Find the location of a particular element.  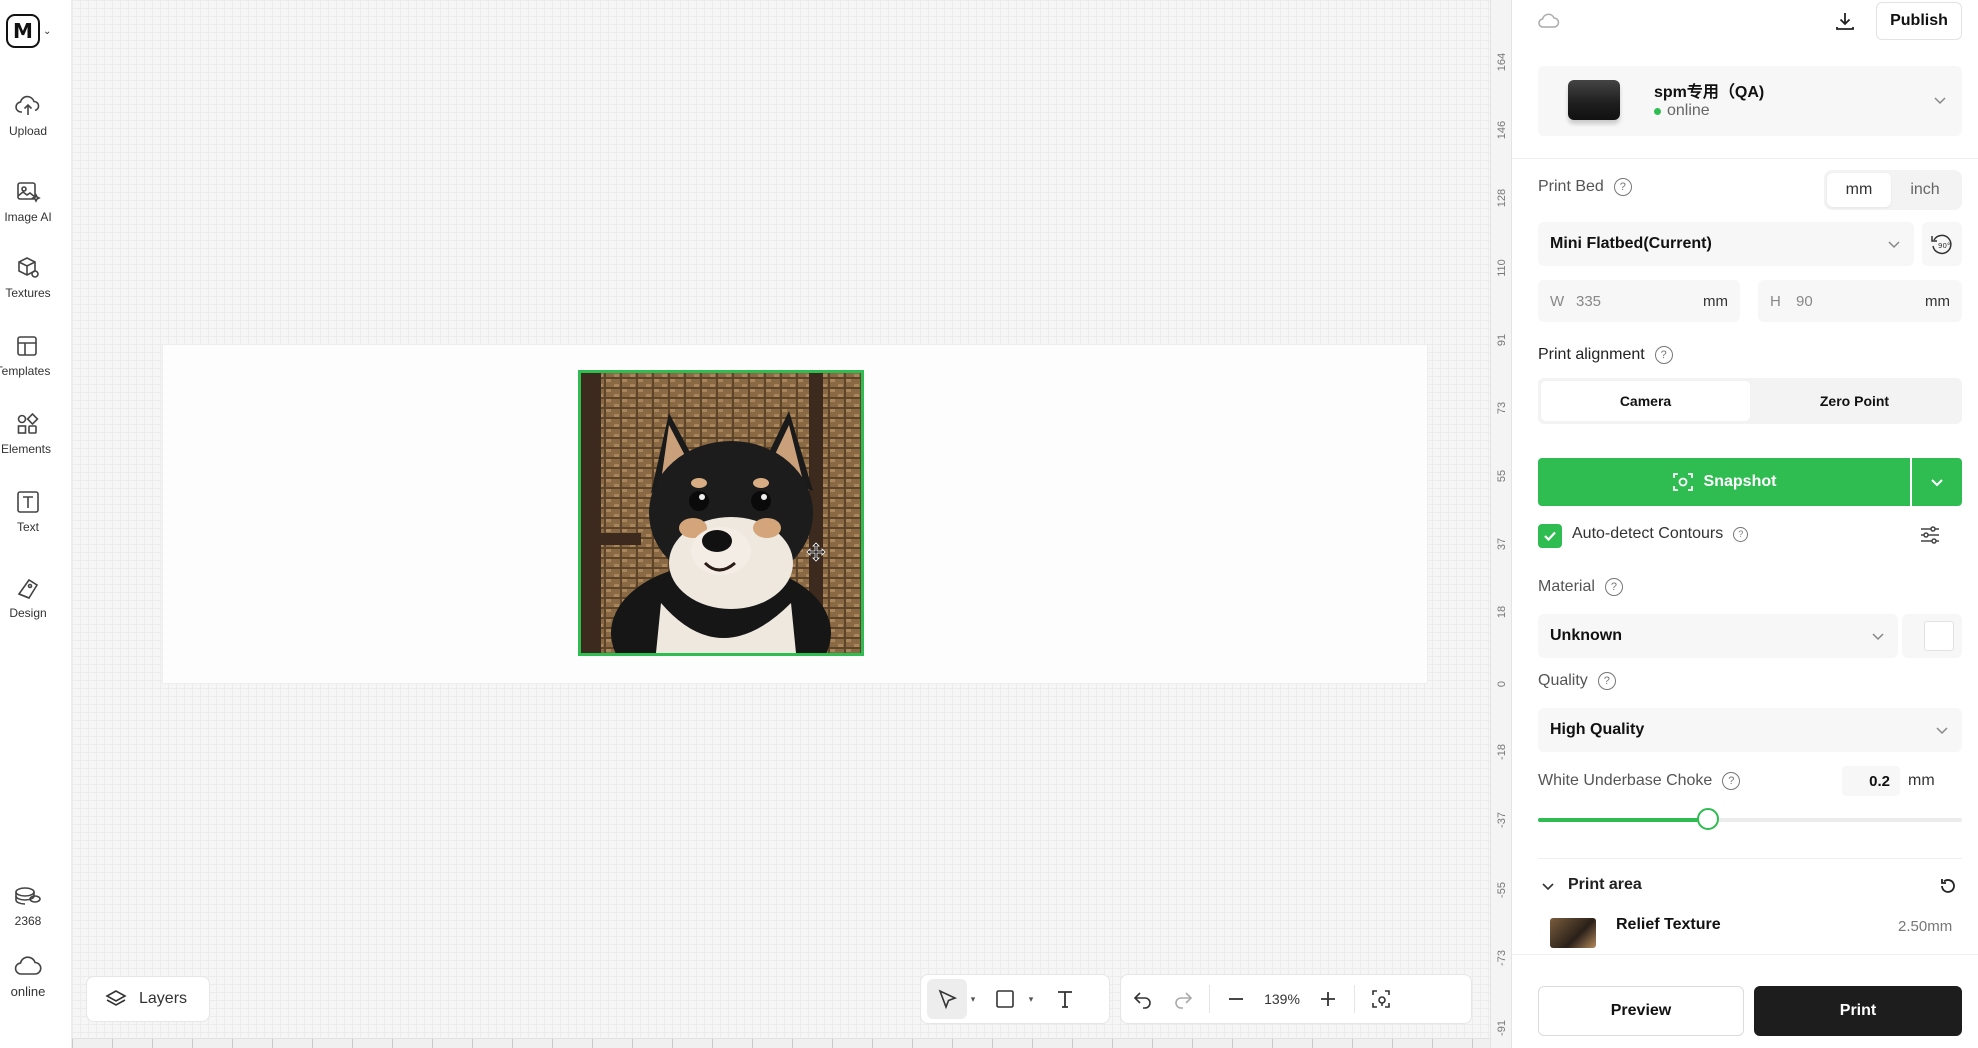

fit-view-button is located at coordinates (1381, 999).